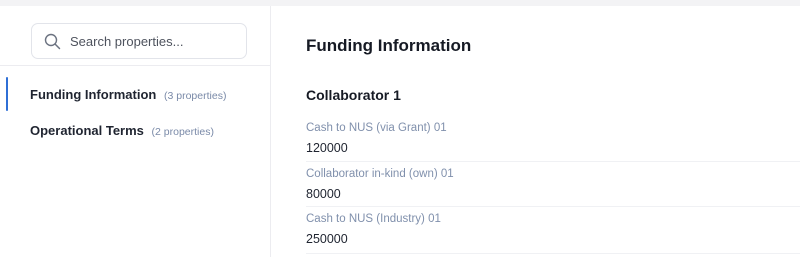 This screenshot has width=800, height=257. I want to click on sidebar-item-label: Funding Information (3 properties), so click(128, 94).